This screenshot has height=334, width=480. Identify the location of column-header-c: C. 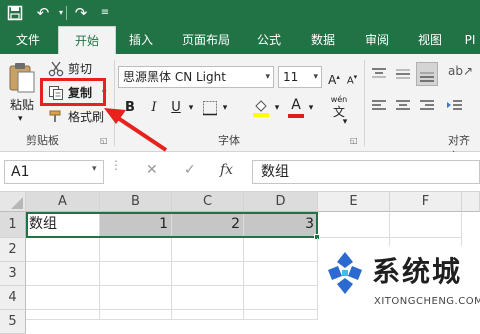
(208, 202).